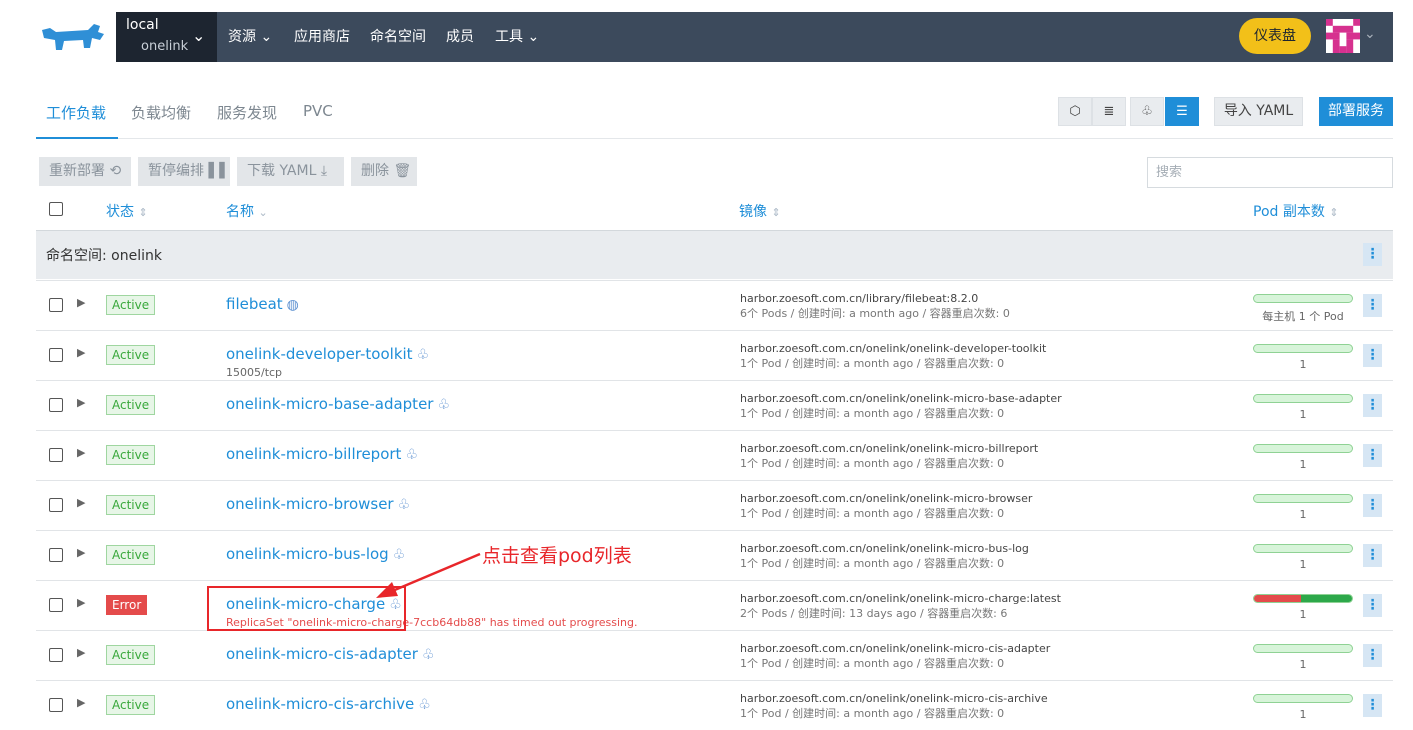 This screenshot has height=730, width=1413. What do you see at coordinates (428, 575) in the screenshot?
I see `annotation-arrow` at bounding box center [428, 575].